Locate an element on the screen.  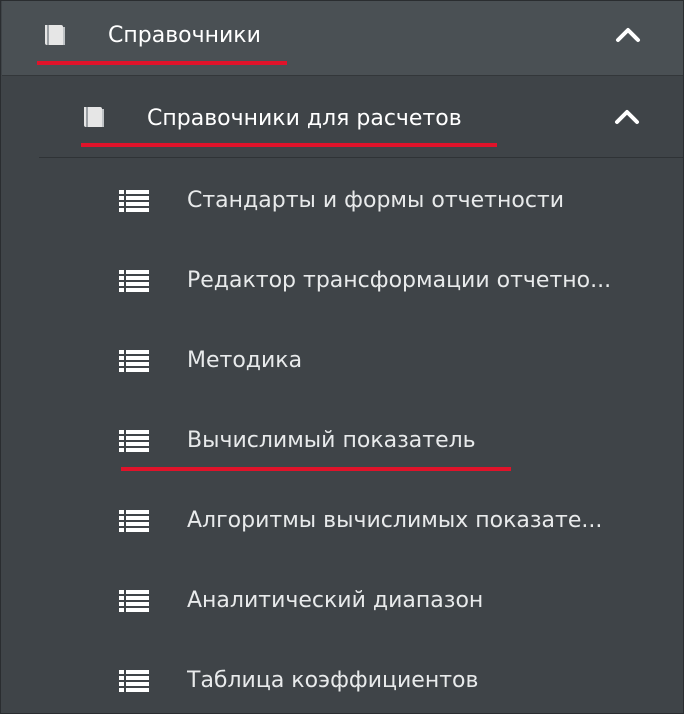
menu-item-analiticheskiy-diapazon: Аналитический диапазон is located at coordinates (342, 601).